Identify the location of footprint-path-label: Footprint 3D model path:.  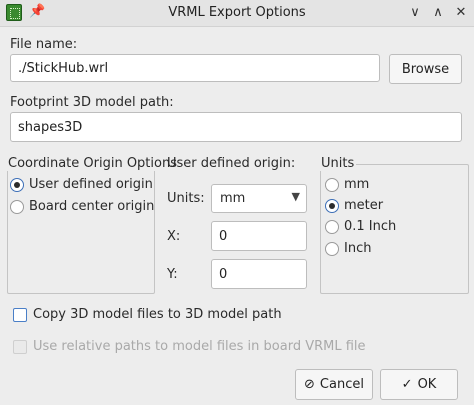
(92, 102).